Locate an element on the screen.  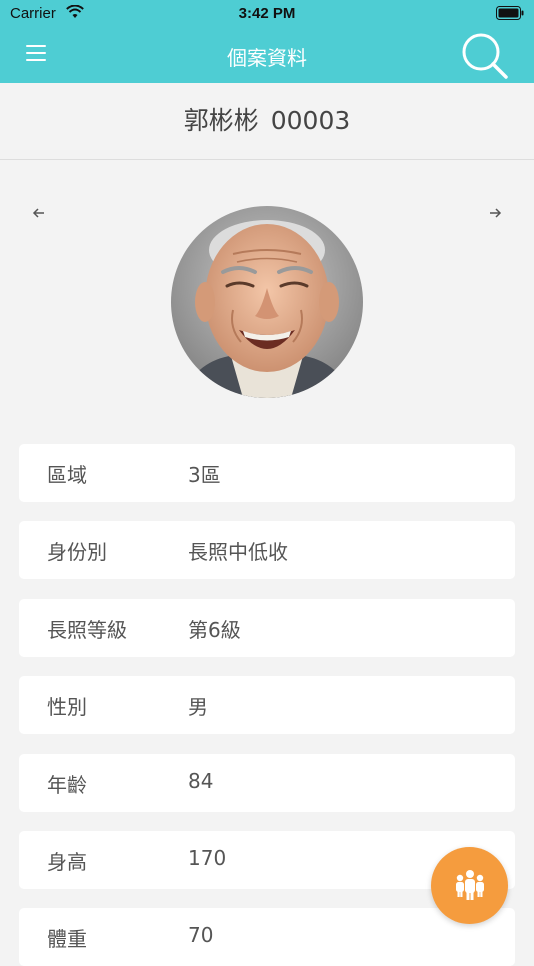
client-id: 00003 is located at coordinates (310, 120).